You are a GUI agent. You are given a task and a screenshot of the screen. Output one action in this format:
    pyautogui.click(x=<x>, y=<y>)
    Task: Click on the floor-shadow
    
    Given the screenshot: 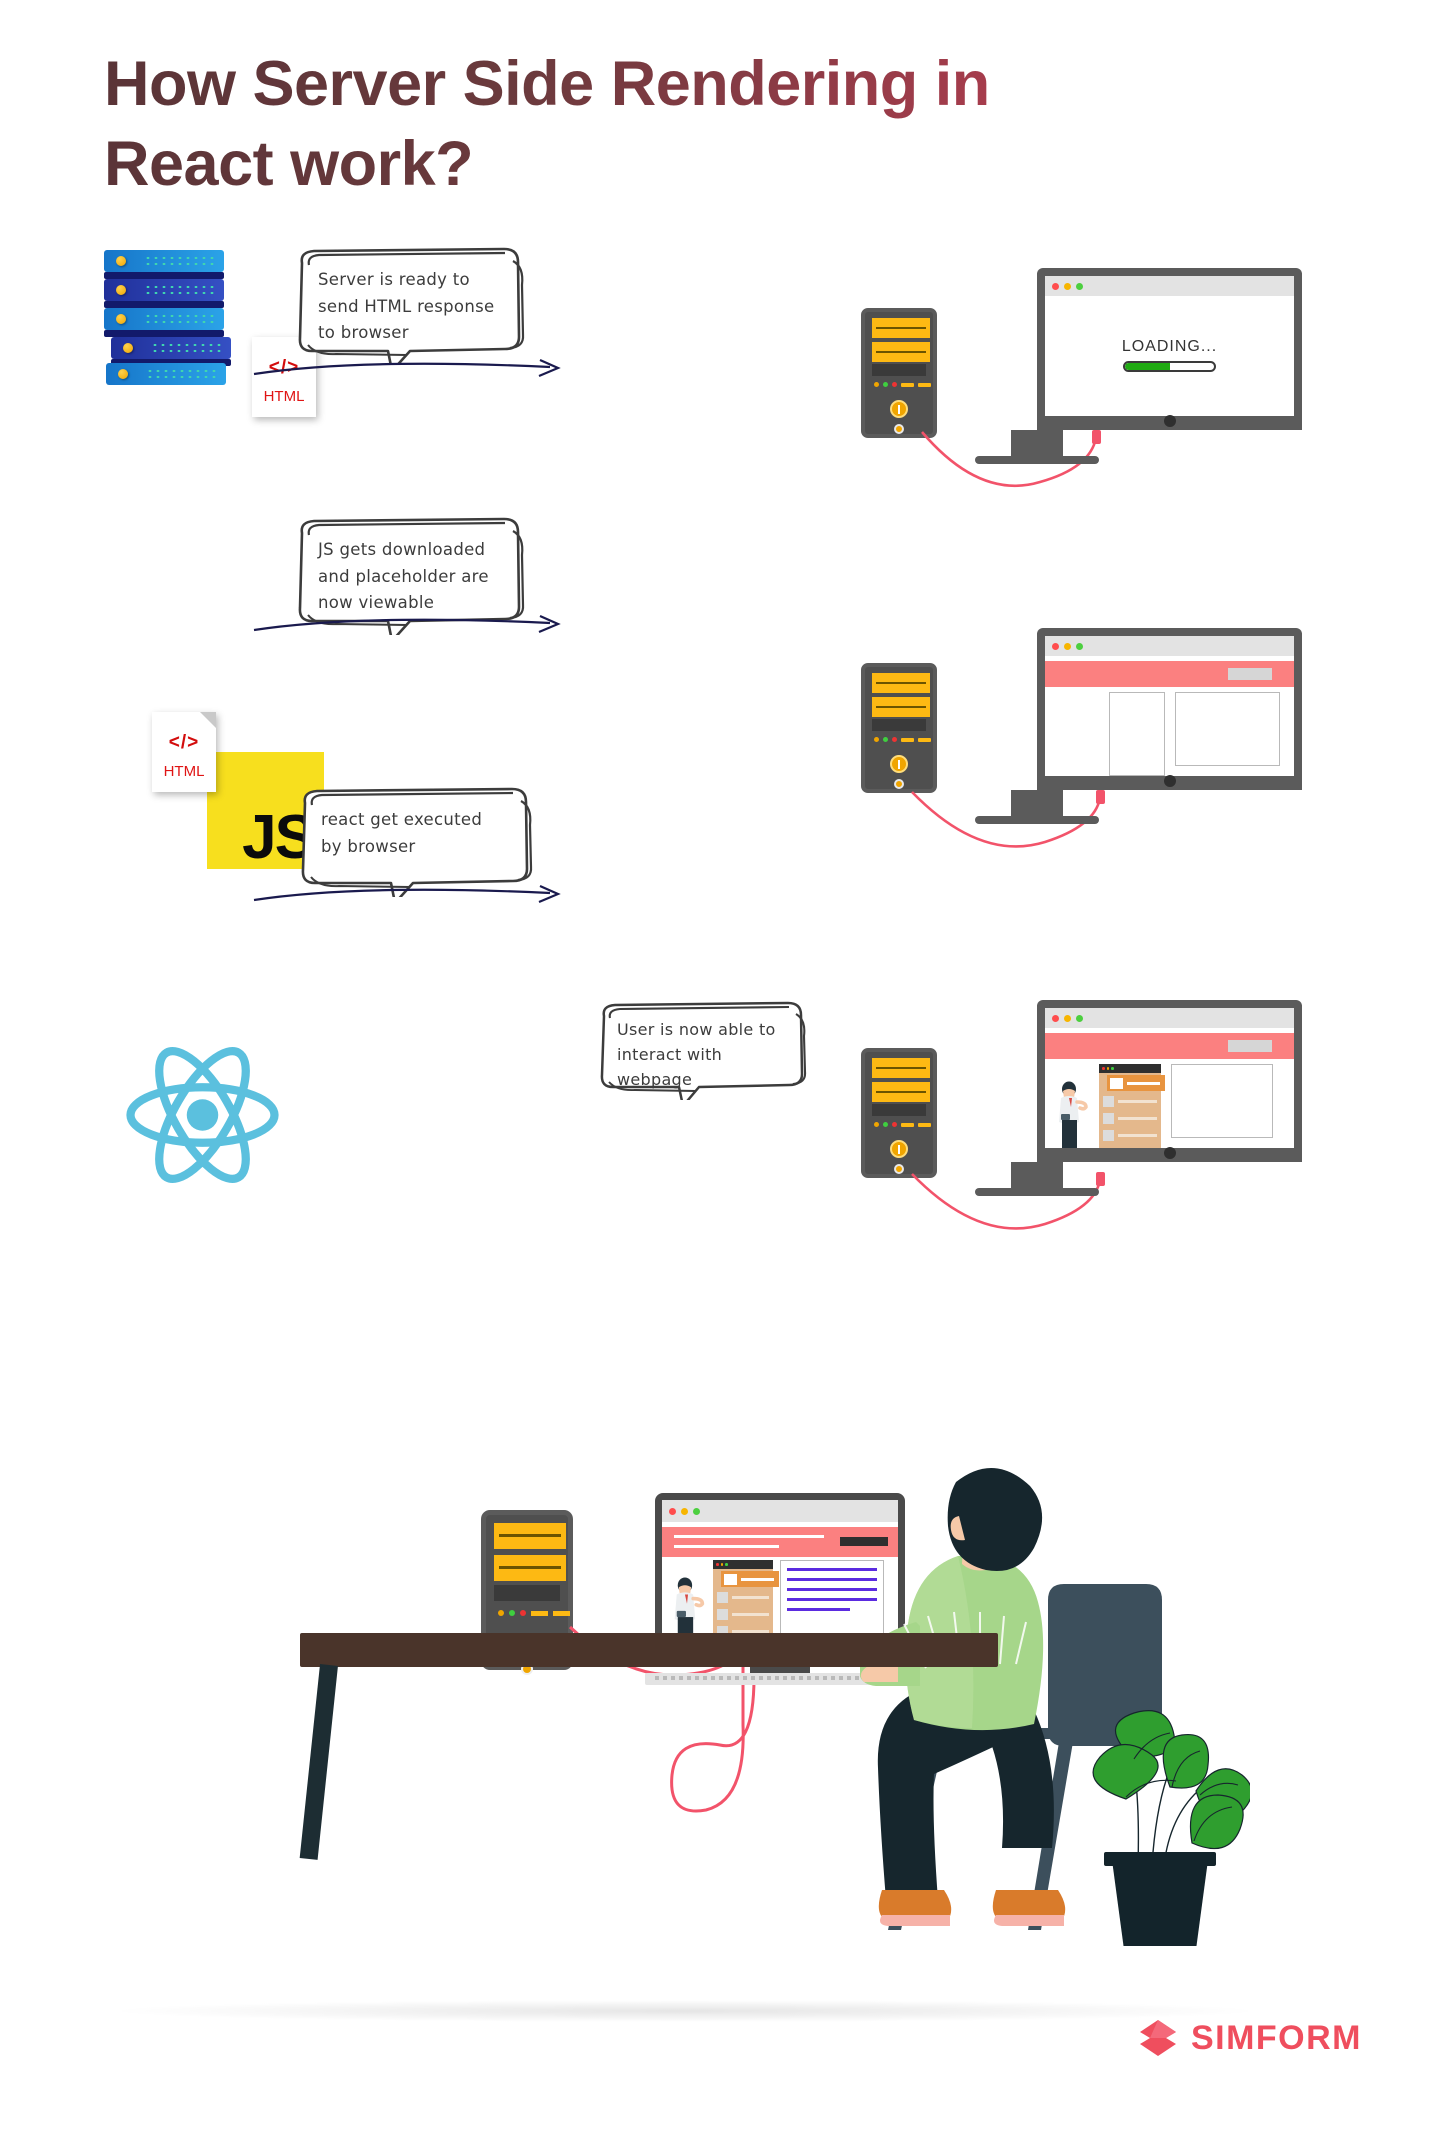 What is the action you would take?
    pyautogui.click(x=685, y=2011)
    